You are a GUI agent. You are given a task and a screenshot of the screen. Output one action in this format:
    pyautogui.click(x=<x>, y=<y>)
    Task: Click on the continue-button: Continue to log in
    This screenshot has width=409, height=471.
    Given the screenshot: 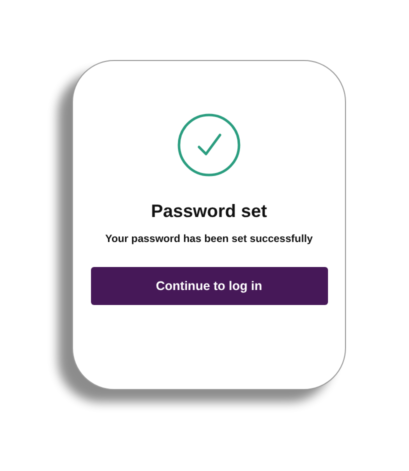 What is the action you would take?
    pyautogui.click(x=209, y=286)
    